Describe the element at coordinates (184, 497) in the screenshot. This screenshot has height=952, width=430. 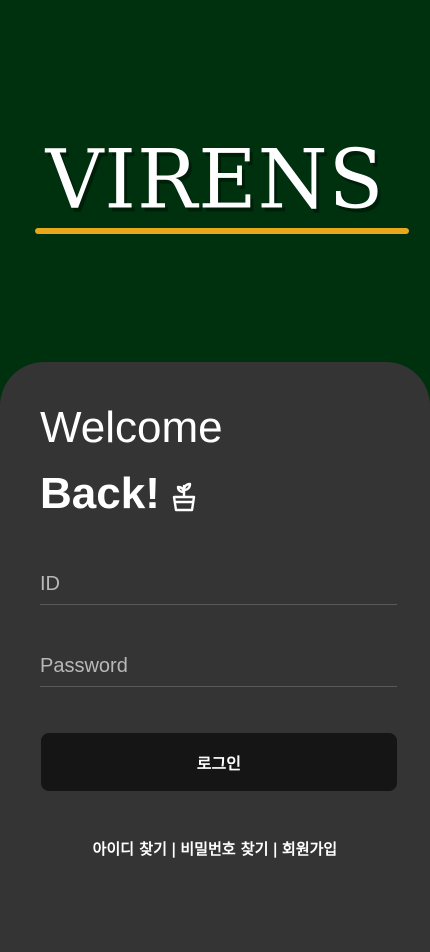
I see `potted-plant-icon` at that location.